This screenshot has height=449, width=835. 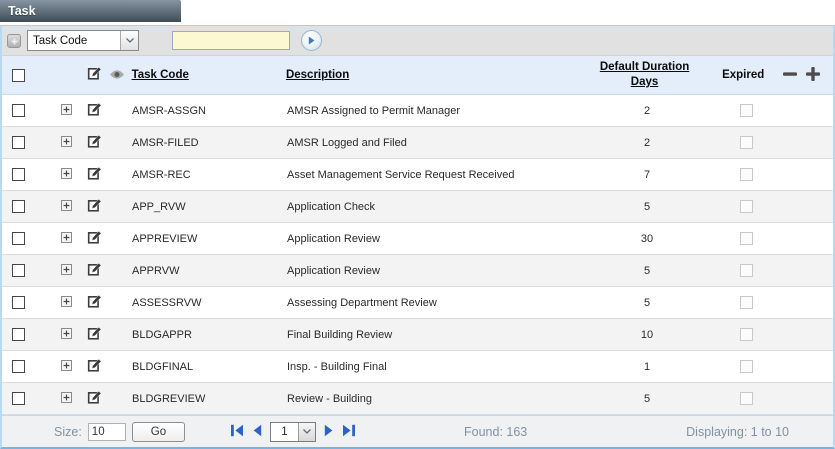 What do you see at coordinates (340, 334) in the screenshot?
I see `description-cell: Final Building Review` at bounding box center [340, 334].